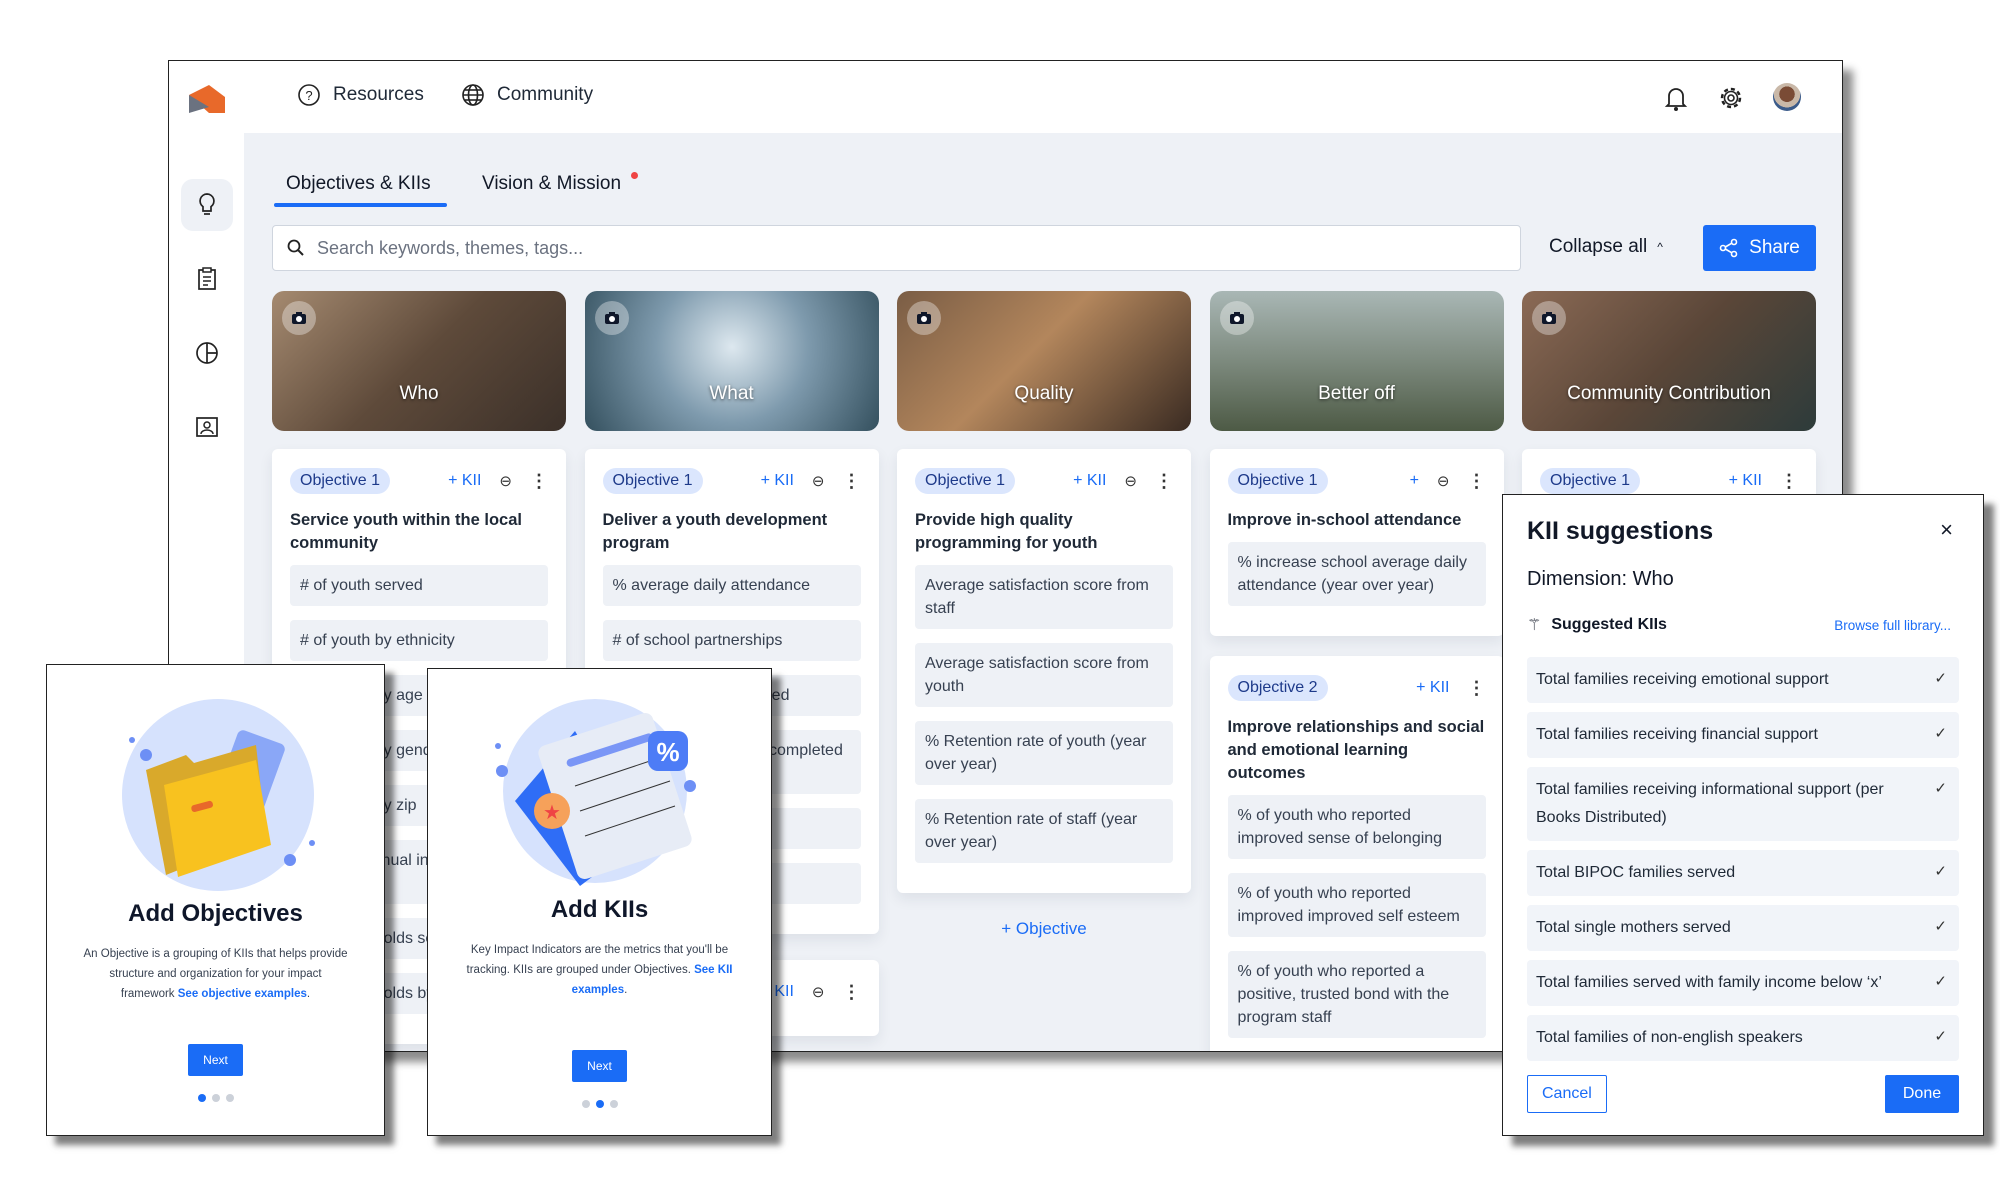 Image resolution: width=2000 pixels, height=1200 pixels. I want to click on add-kii-button: +, so click(1414, 481).